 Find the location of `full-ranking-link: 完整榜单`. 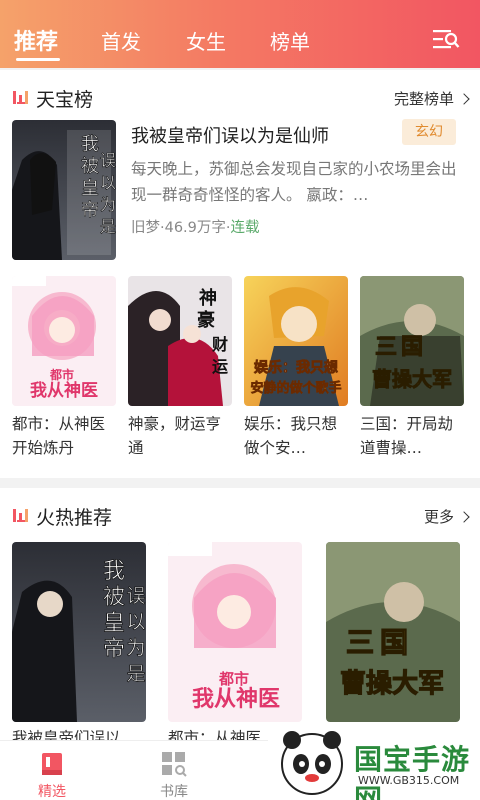

full-ranking-link: 完整榜单 is located at coordinates (431, 98).